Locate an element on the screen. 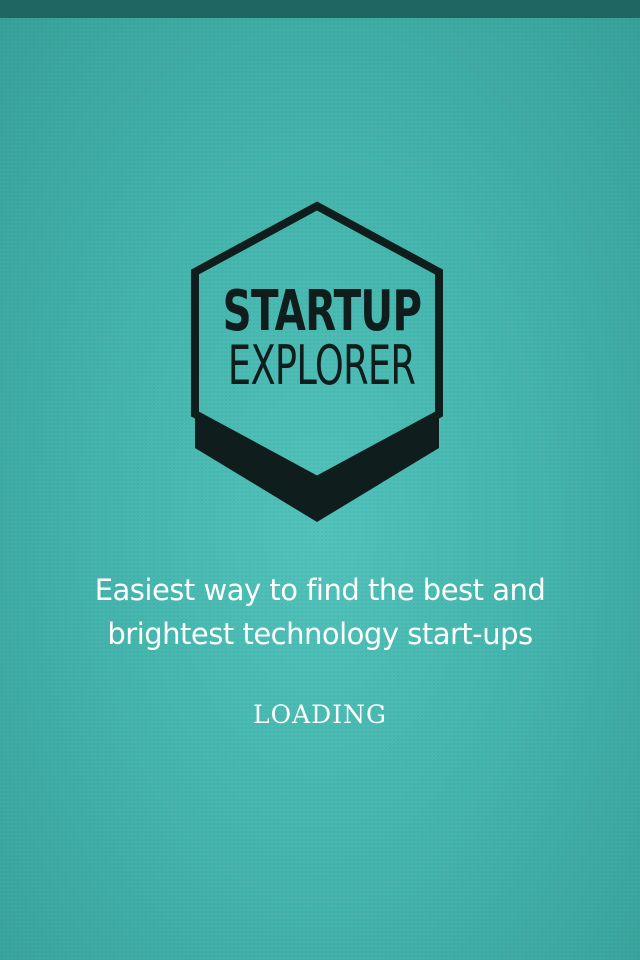 This screenshot has height=960, width=640. tagline-line-1: Easiest way to find the best and is located at coordinates (320, 590).